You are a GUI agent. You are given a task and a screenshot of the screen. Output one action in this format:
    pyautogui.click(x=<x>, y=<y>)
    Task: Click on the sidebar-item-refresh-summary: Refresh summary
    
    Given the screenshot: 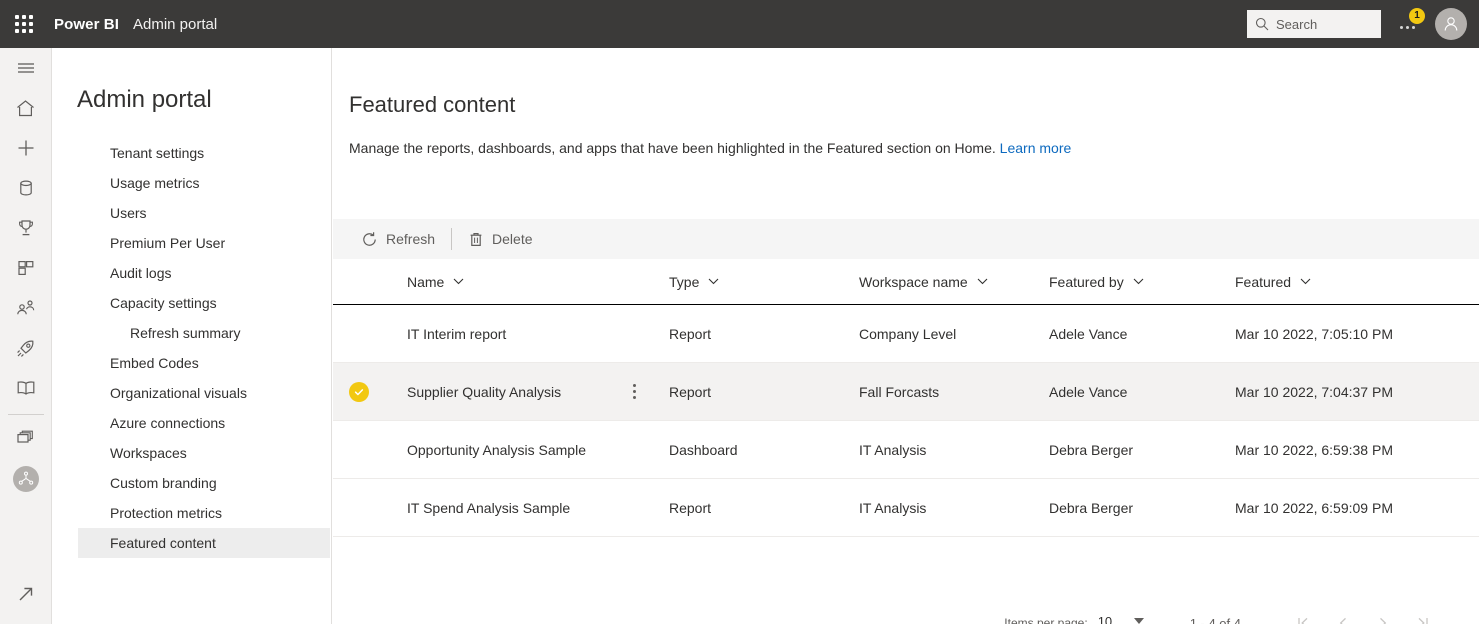 What is the action you would take?
    pyautogui.click(x=204, y=333)
    